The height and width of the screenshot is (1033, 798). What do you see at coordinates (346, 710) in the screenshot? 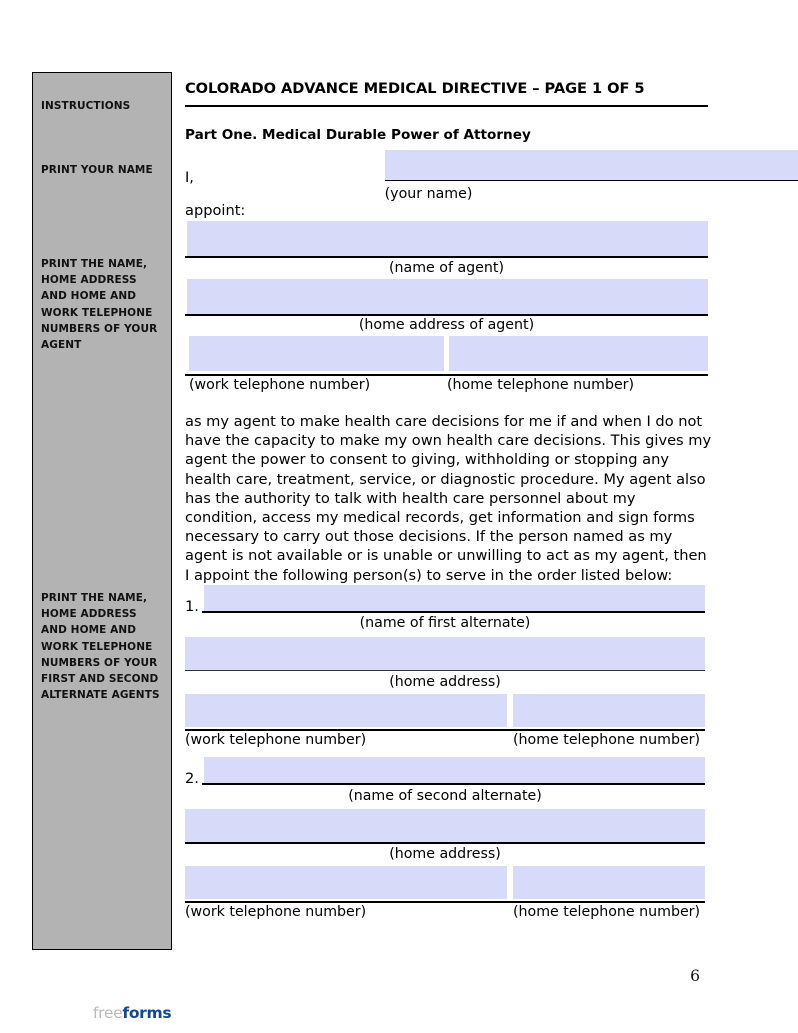
I see `alternate-1-work-phone-input` at bounding box center [346, 710].